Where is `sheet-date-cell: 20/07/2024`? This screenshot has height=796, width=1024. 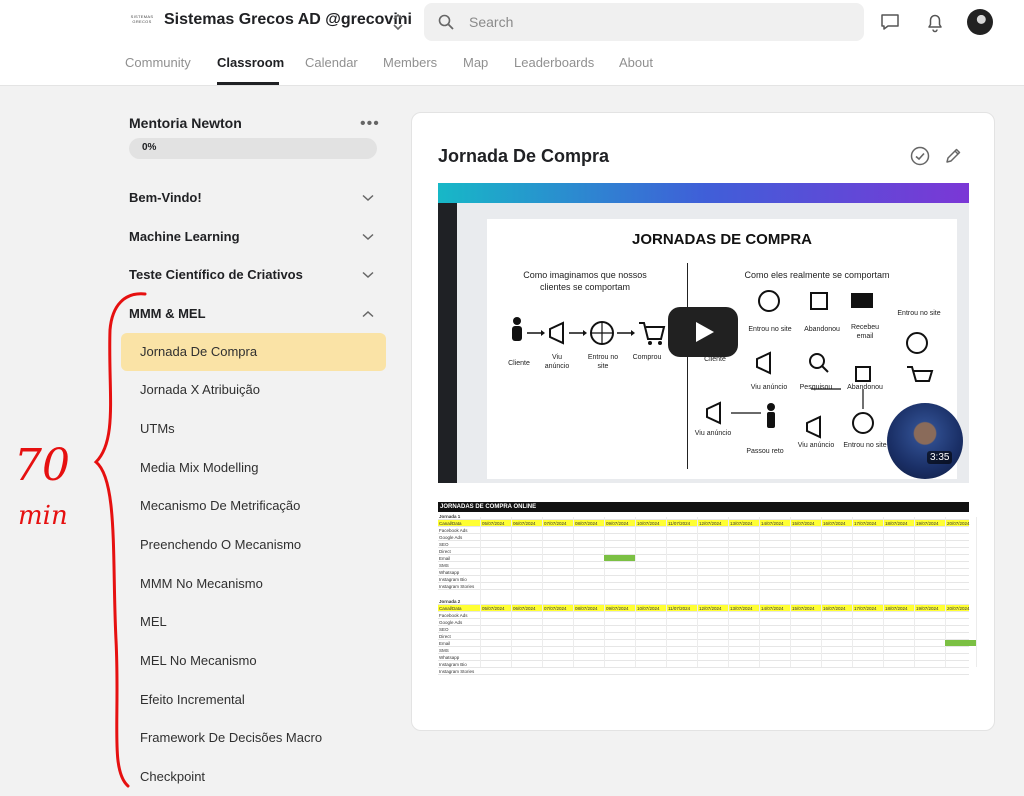
sheet-date-cell: 20/07/2024 is located at coordinates (958, 523).